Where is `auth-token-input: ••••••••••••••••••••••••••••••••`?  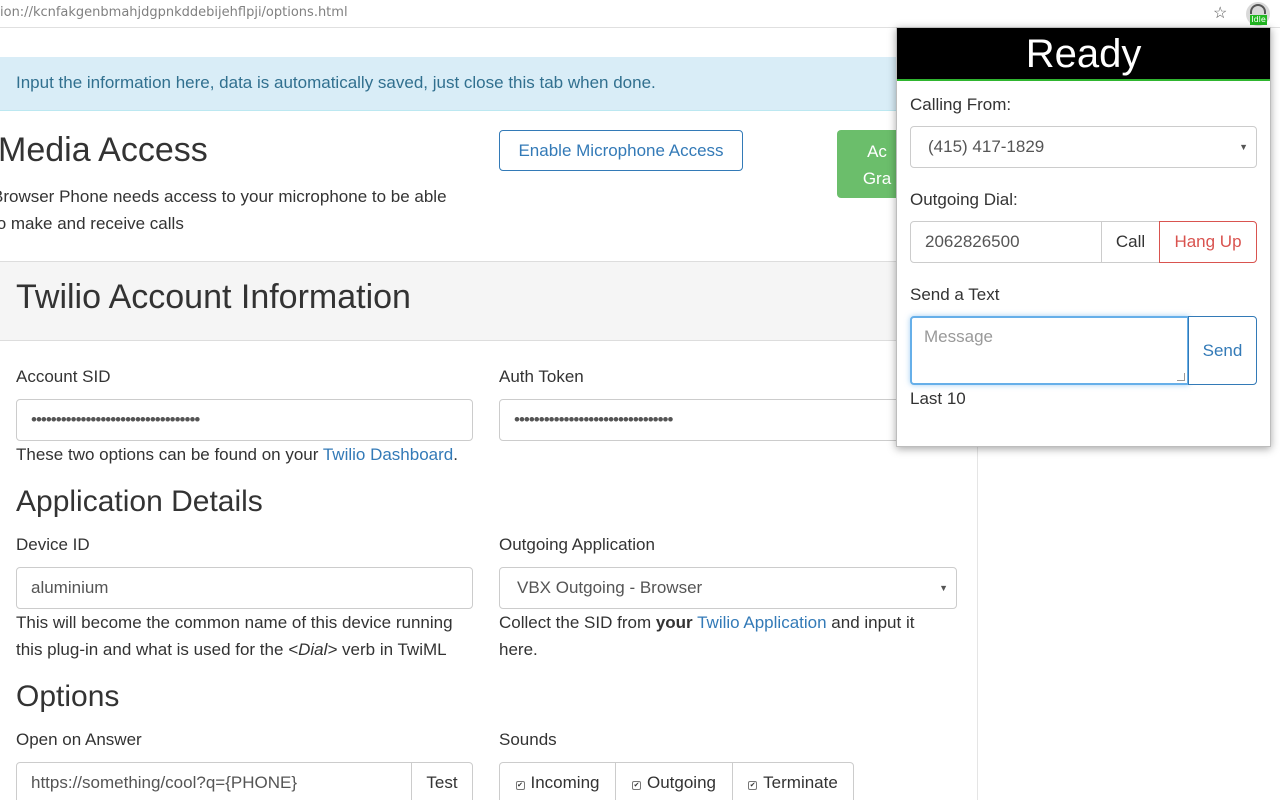
auth-token-input: •••••••••••••••••••••••••••••••• is located at coordinates (728, 420).